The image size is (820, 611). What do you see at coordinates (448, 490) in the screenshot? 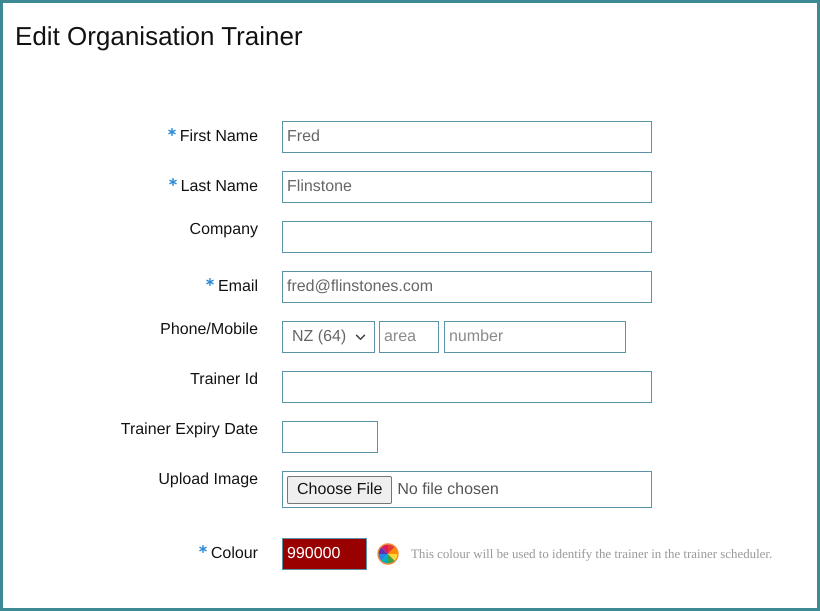
I see `file-status-text: No file chosen` at bounding box center [448, 490].